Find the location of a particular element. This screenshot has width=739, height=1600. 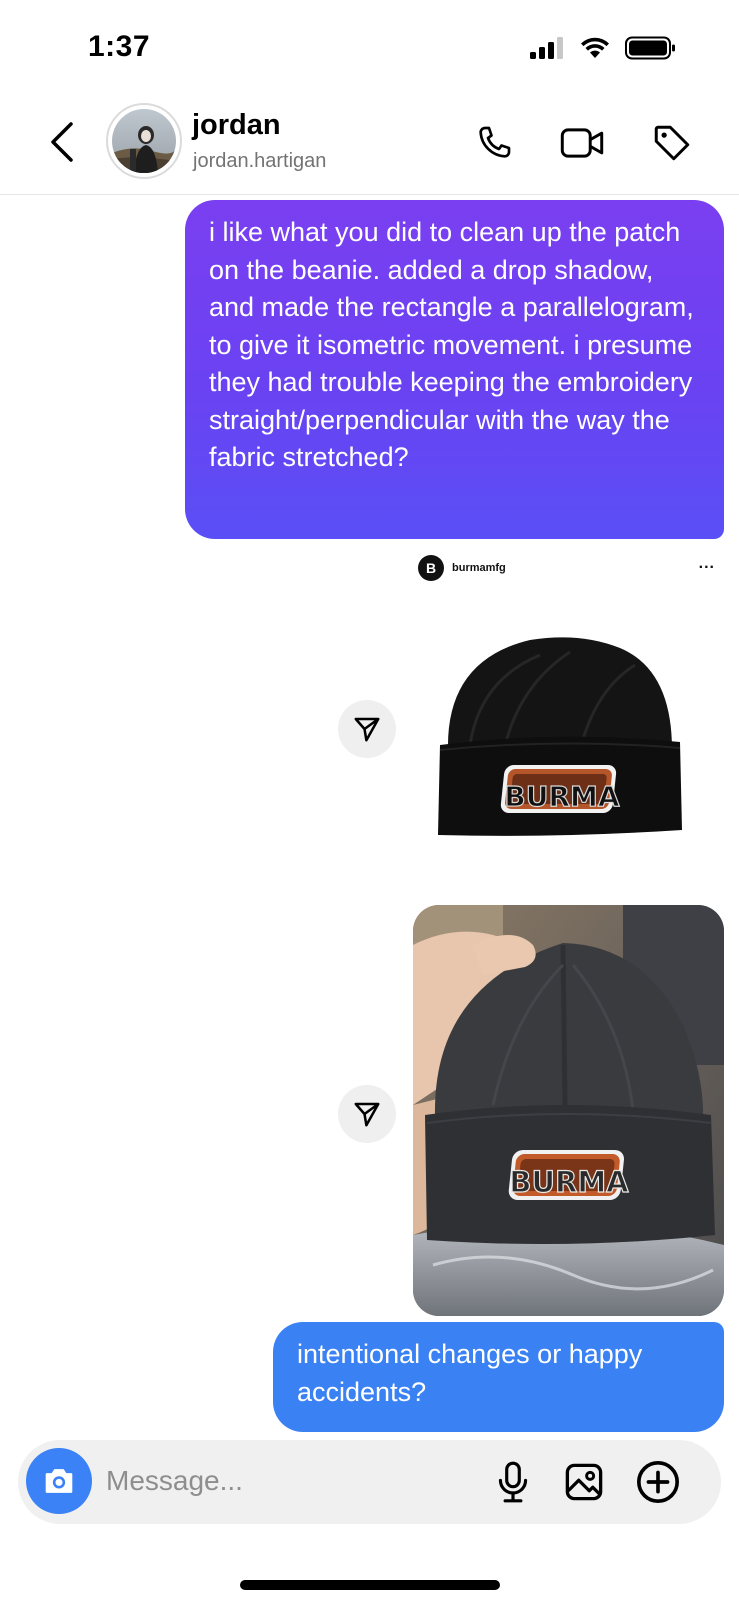

back-button is located at coordinates (62, 142).